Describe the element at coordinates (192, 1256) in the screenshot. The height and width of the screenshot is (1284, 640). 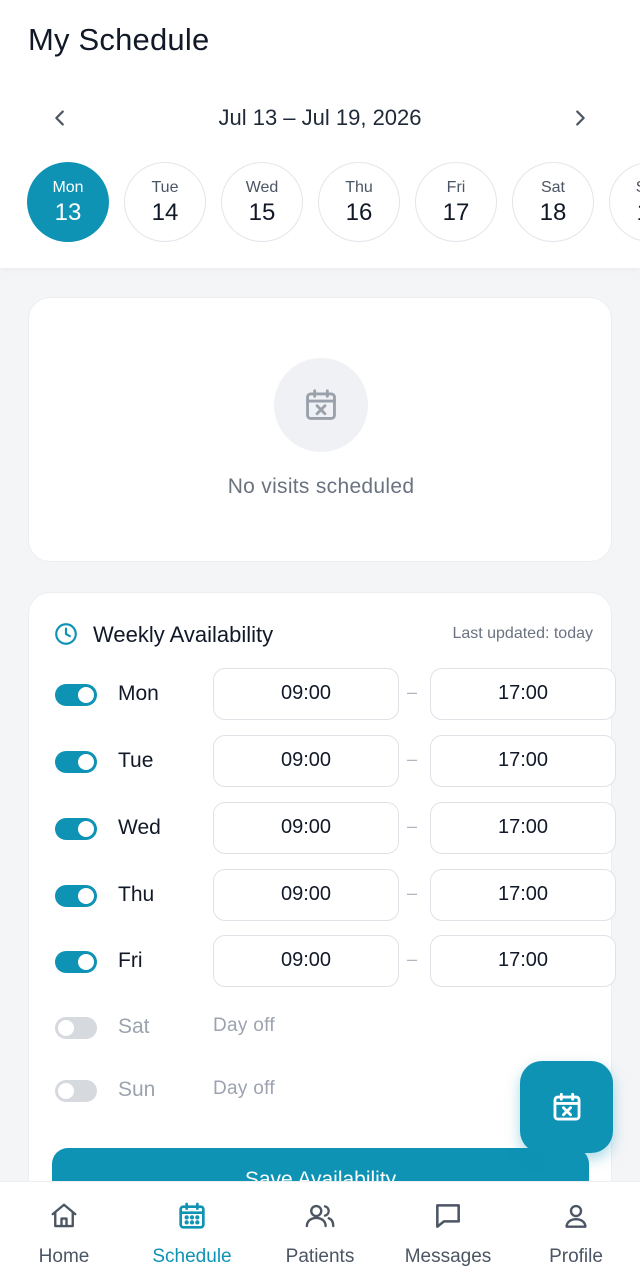
I see `nav-label: Schedule` at that location.